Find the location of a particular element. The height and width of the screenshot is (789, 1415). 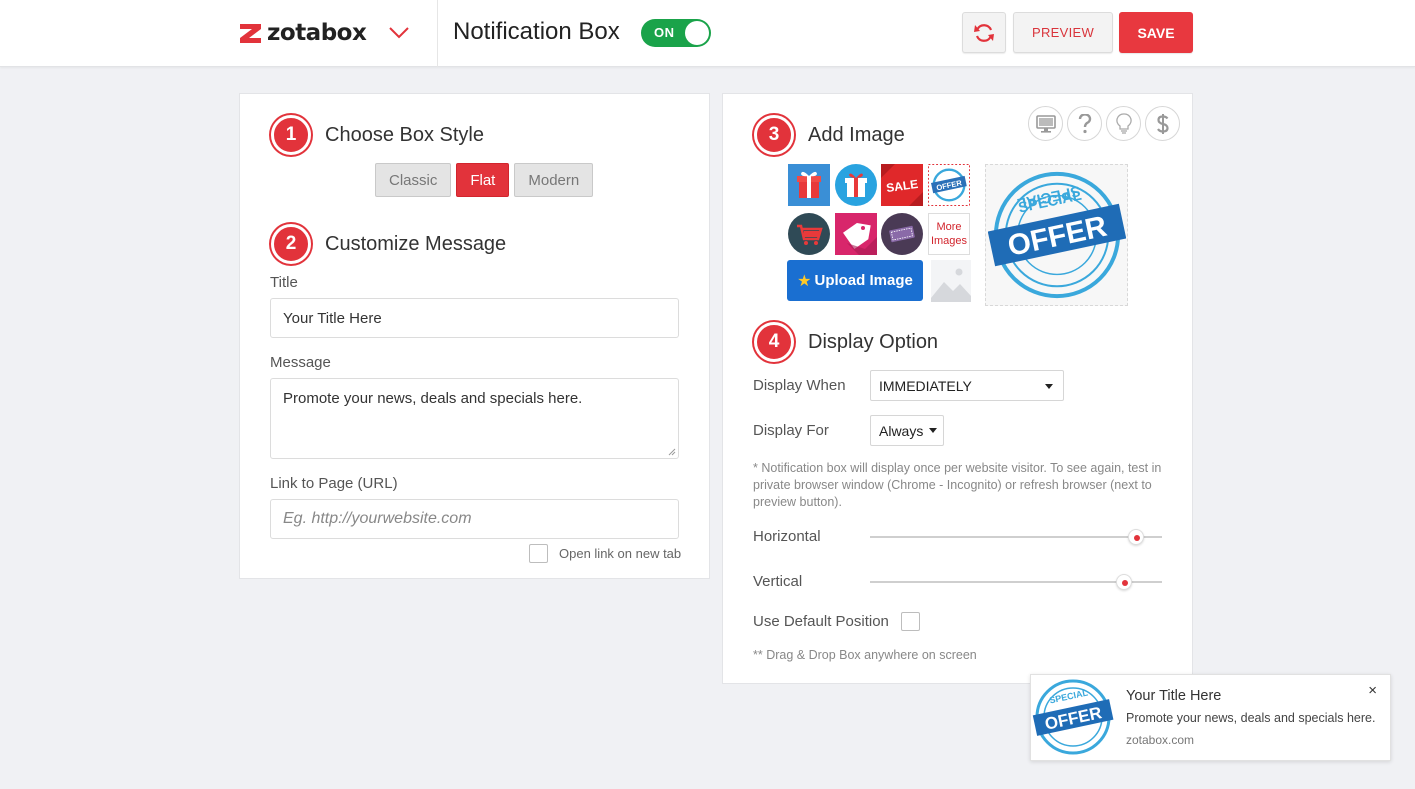

step-title: Display Option is located at coordinates (873, 341).